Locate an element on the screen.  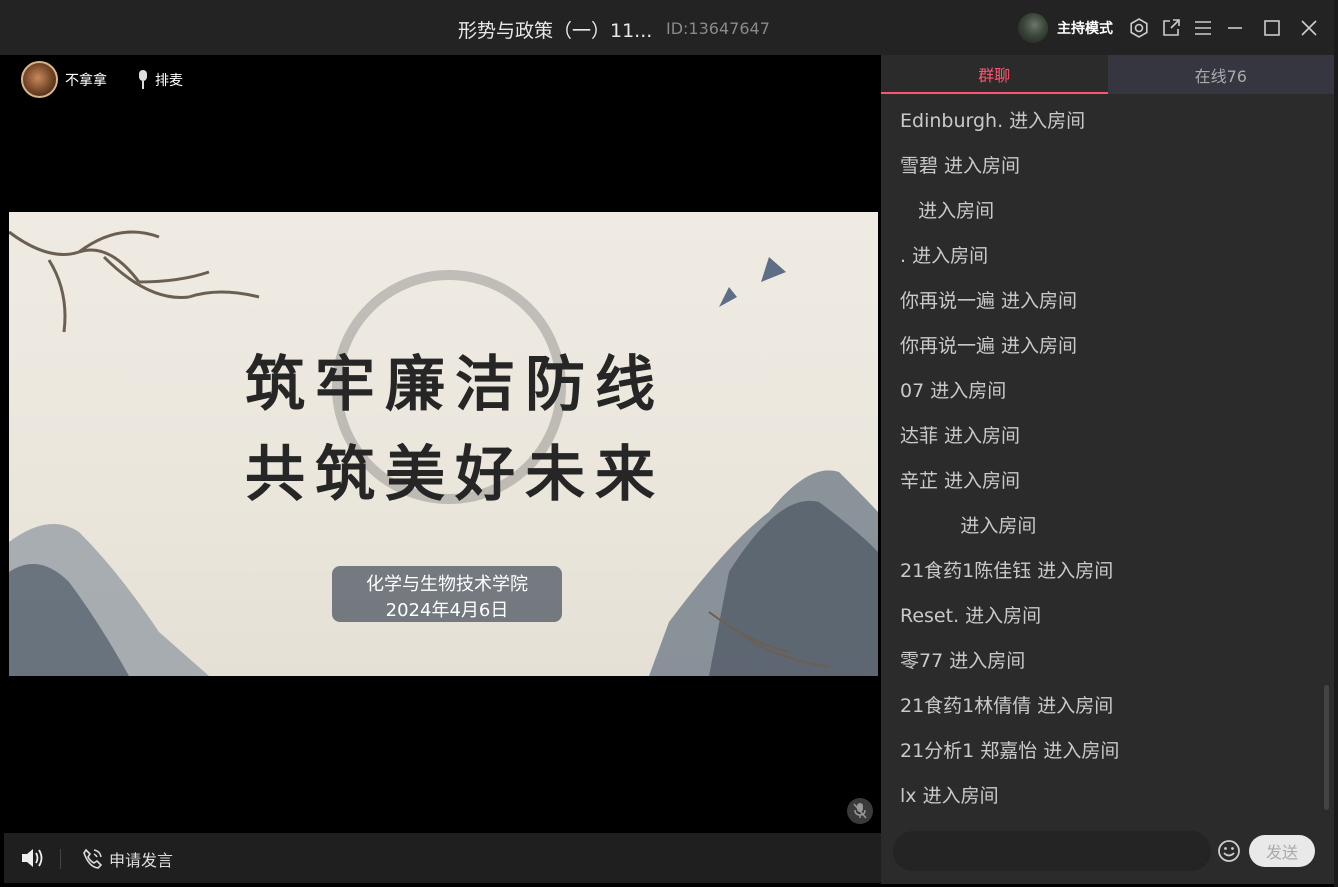
chat-input-row: 发送 is located at coordinates (1107, 851).